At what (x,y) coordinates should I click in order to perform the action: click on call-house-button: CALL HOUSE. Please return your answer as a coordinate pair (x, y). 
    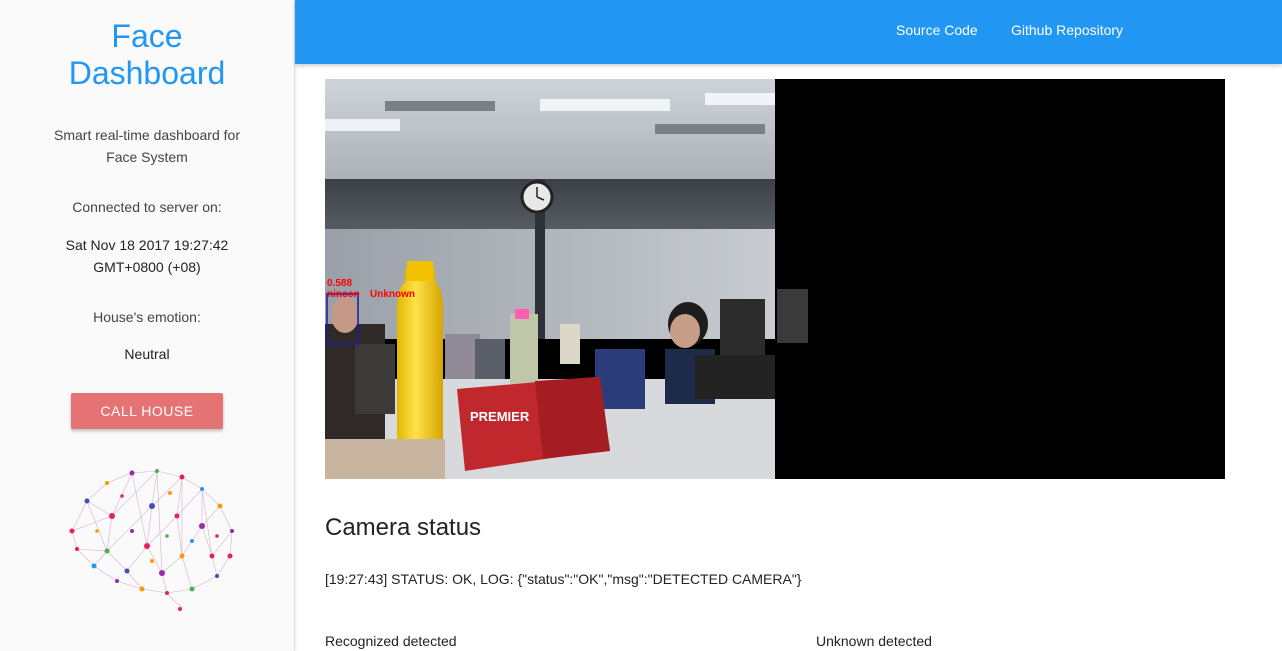
    Looking at the image, I should click on (147, 411).